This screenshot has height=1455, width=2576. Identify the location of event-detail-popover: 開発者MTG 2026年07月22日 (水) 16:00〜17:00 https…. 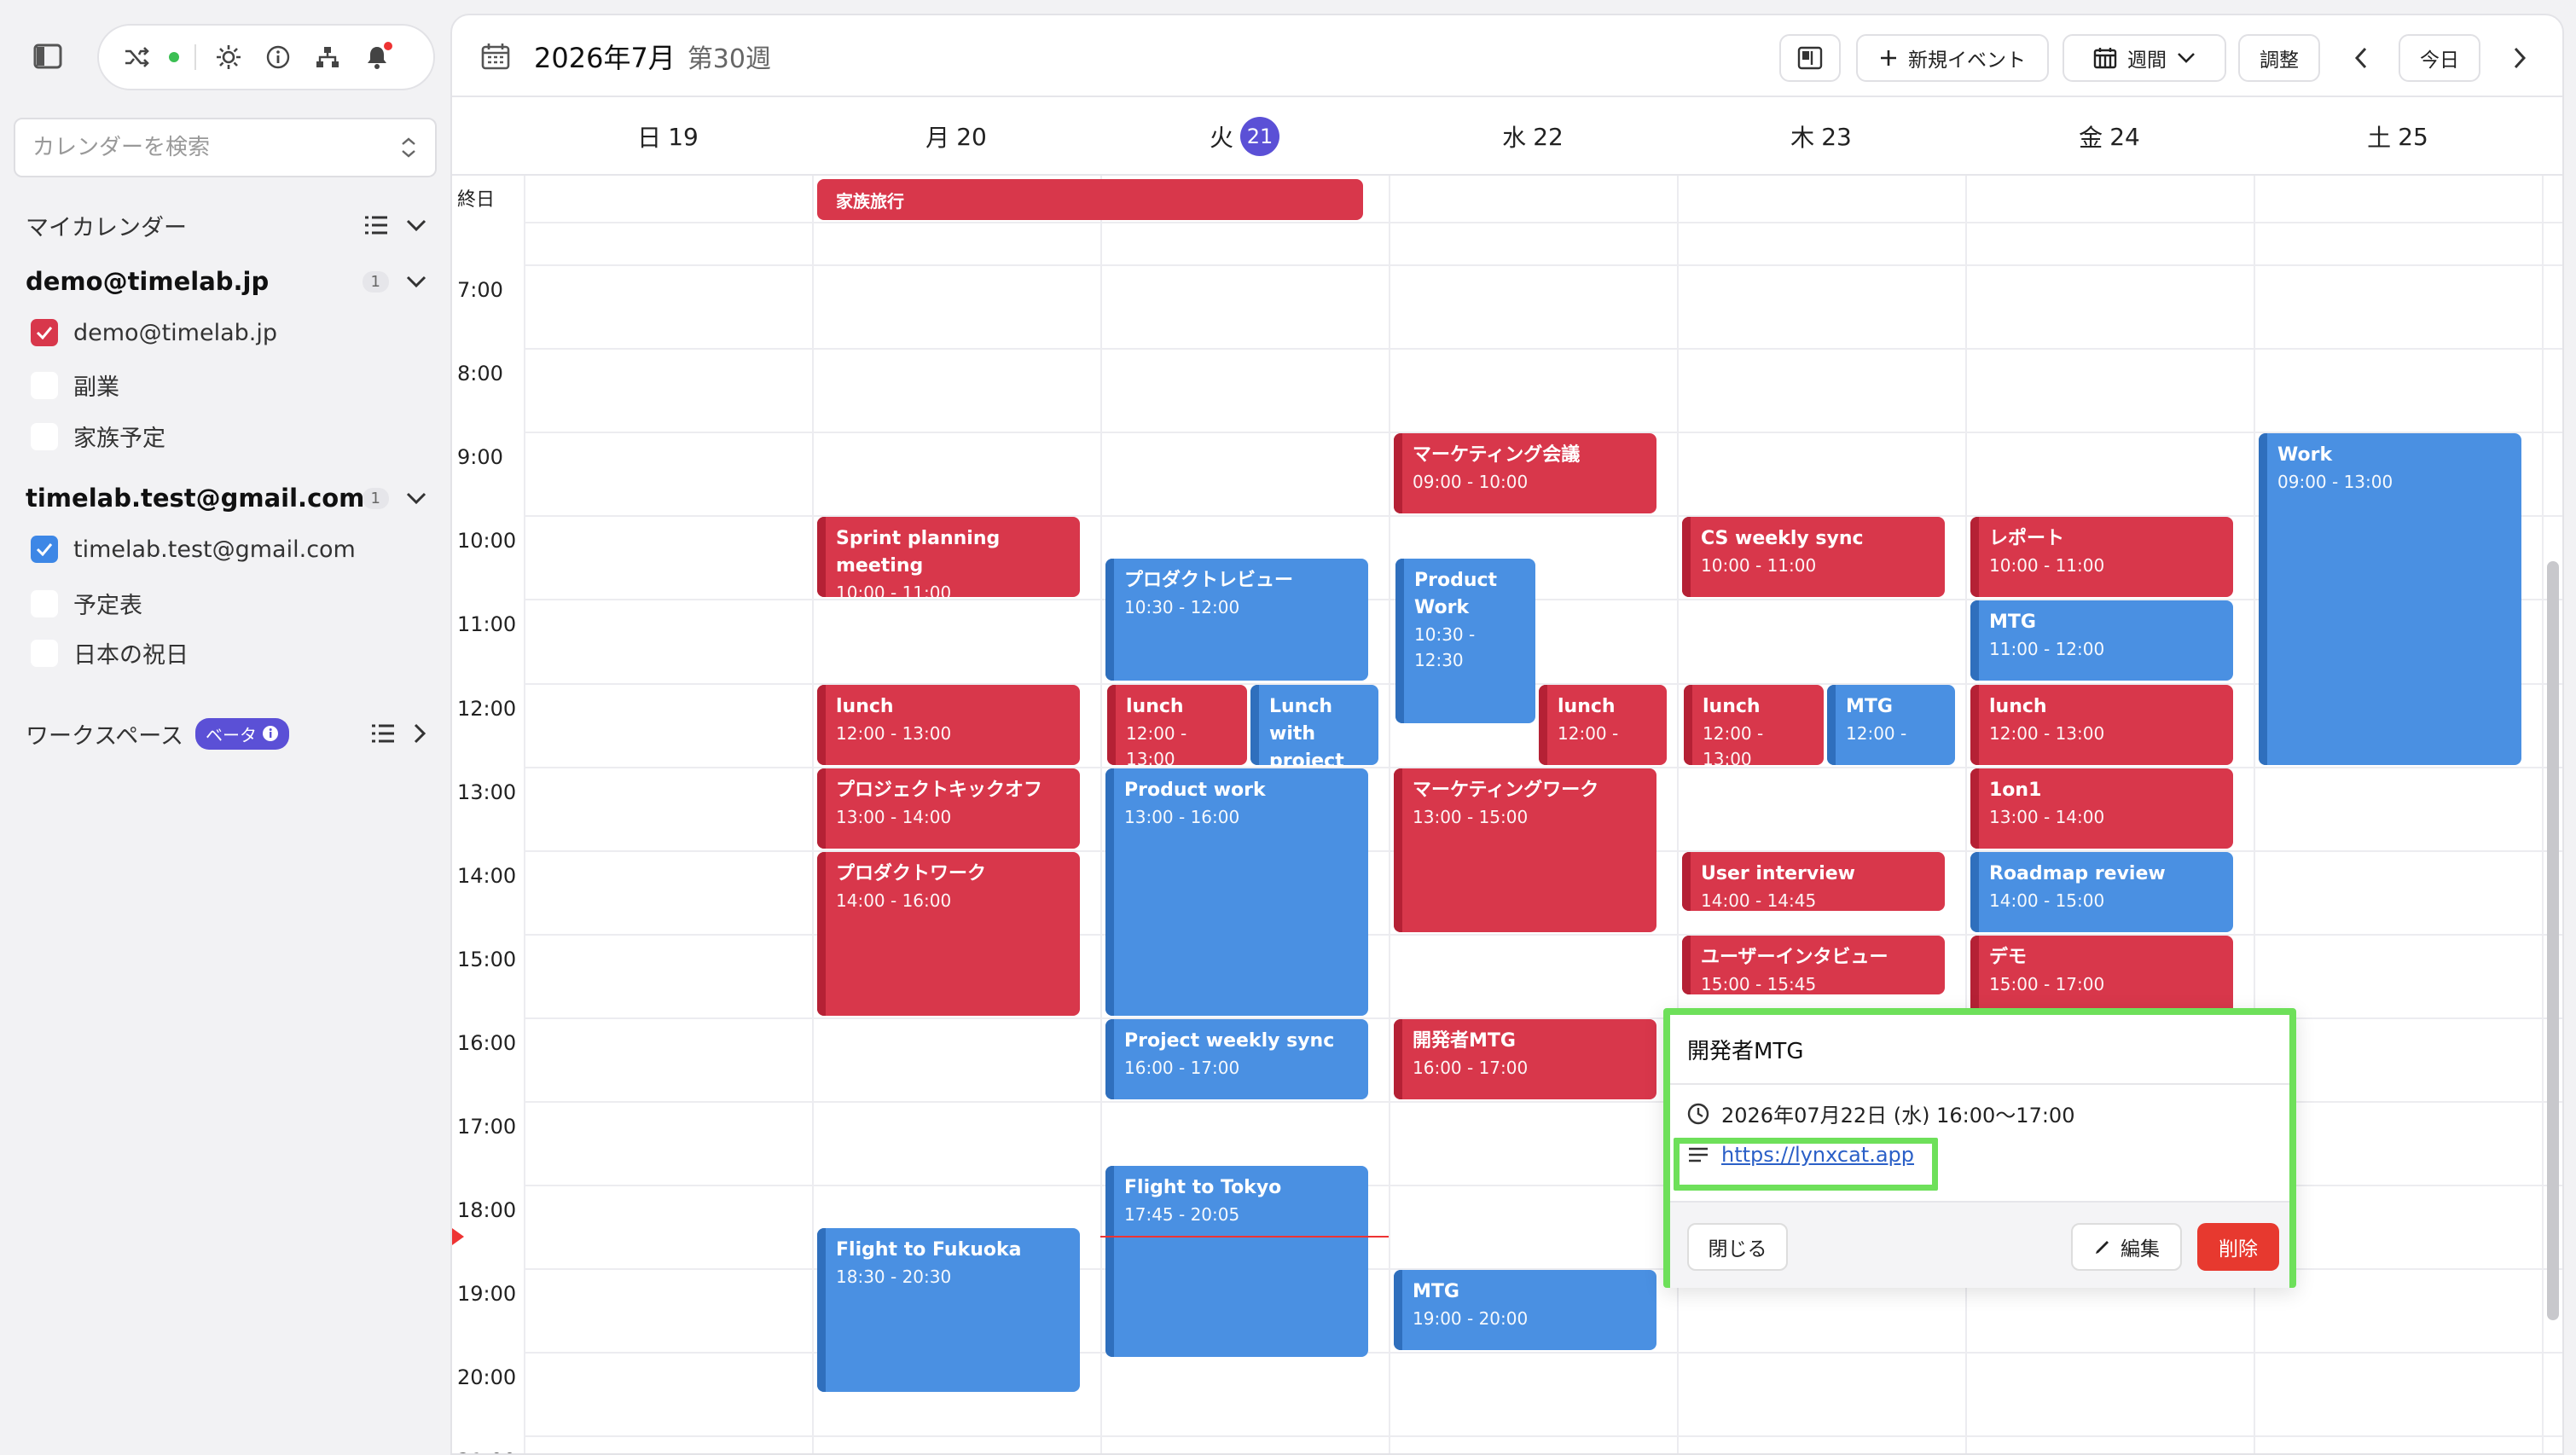
(1979, 1148).